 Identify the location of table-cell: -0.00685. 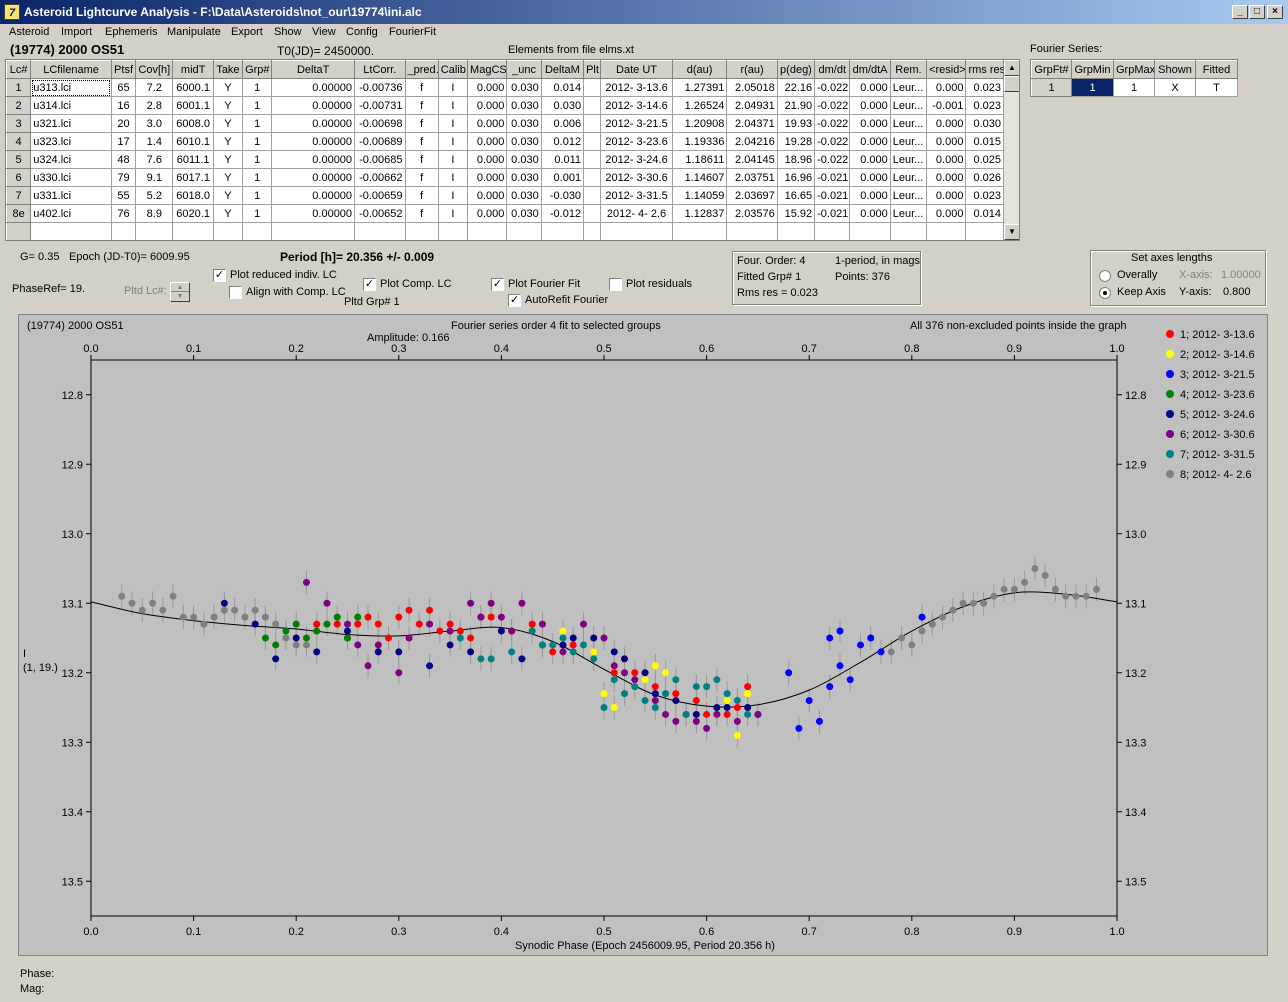
(380, 159).